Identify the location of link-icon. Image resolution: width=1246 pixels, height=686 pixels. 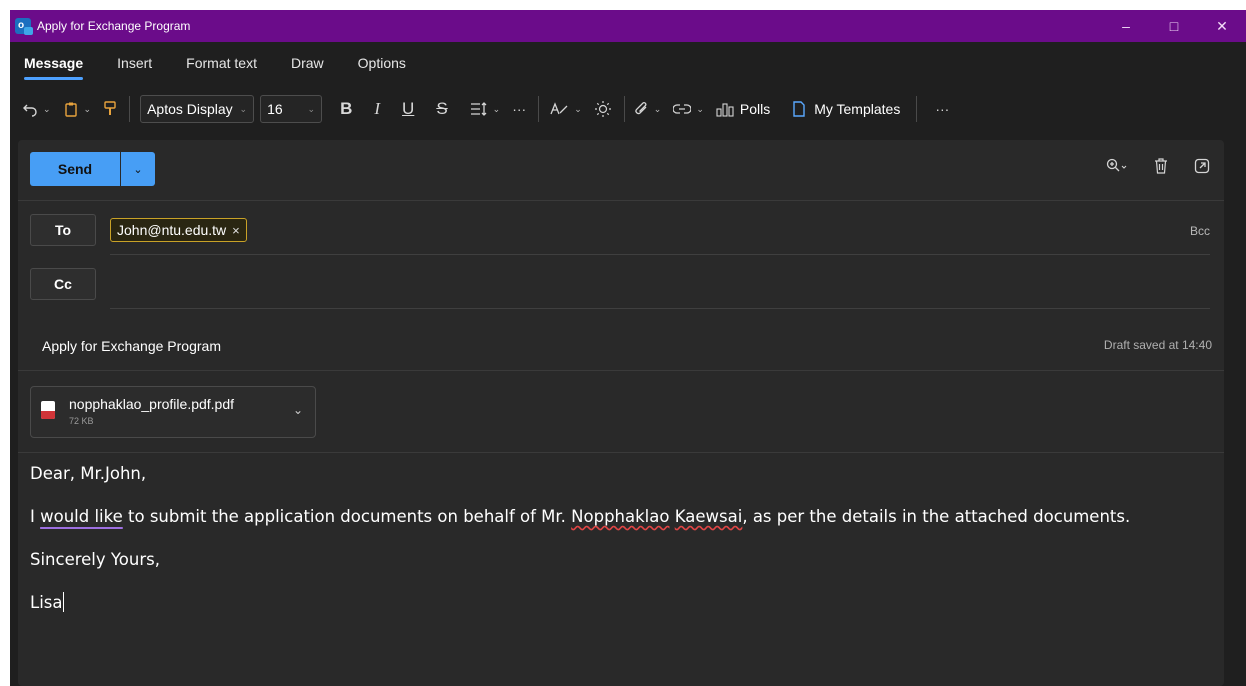
(682, 109).